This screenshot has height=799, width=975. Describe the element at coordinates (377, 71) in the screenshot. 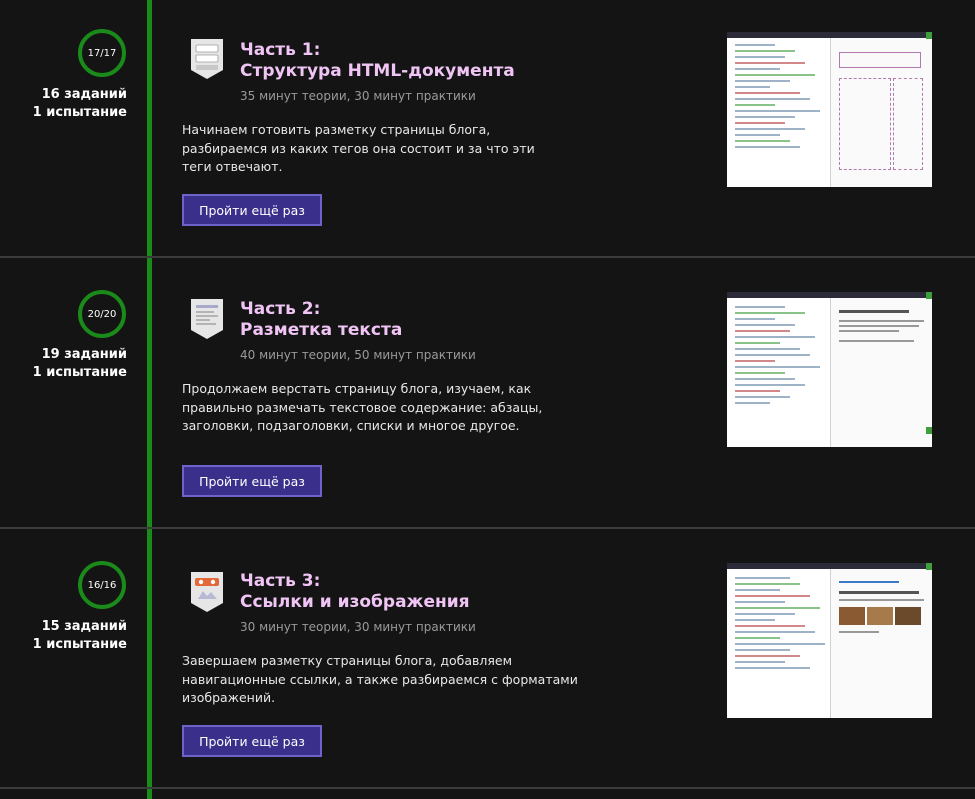

I see `part-name: Структура HTML-документа` at that location.